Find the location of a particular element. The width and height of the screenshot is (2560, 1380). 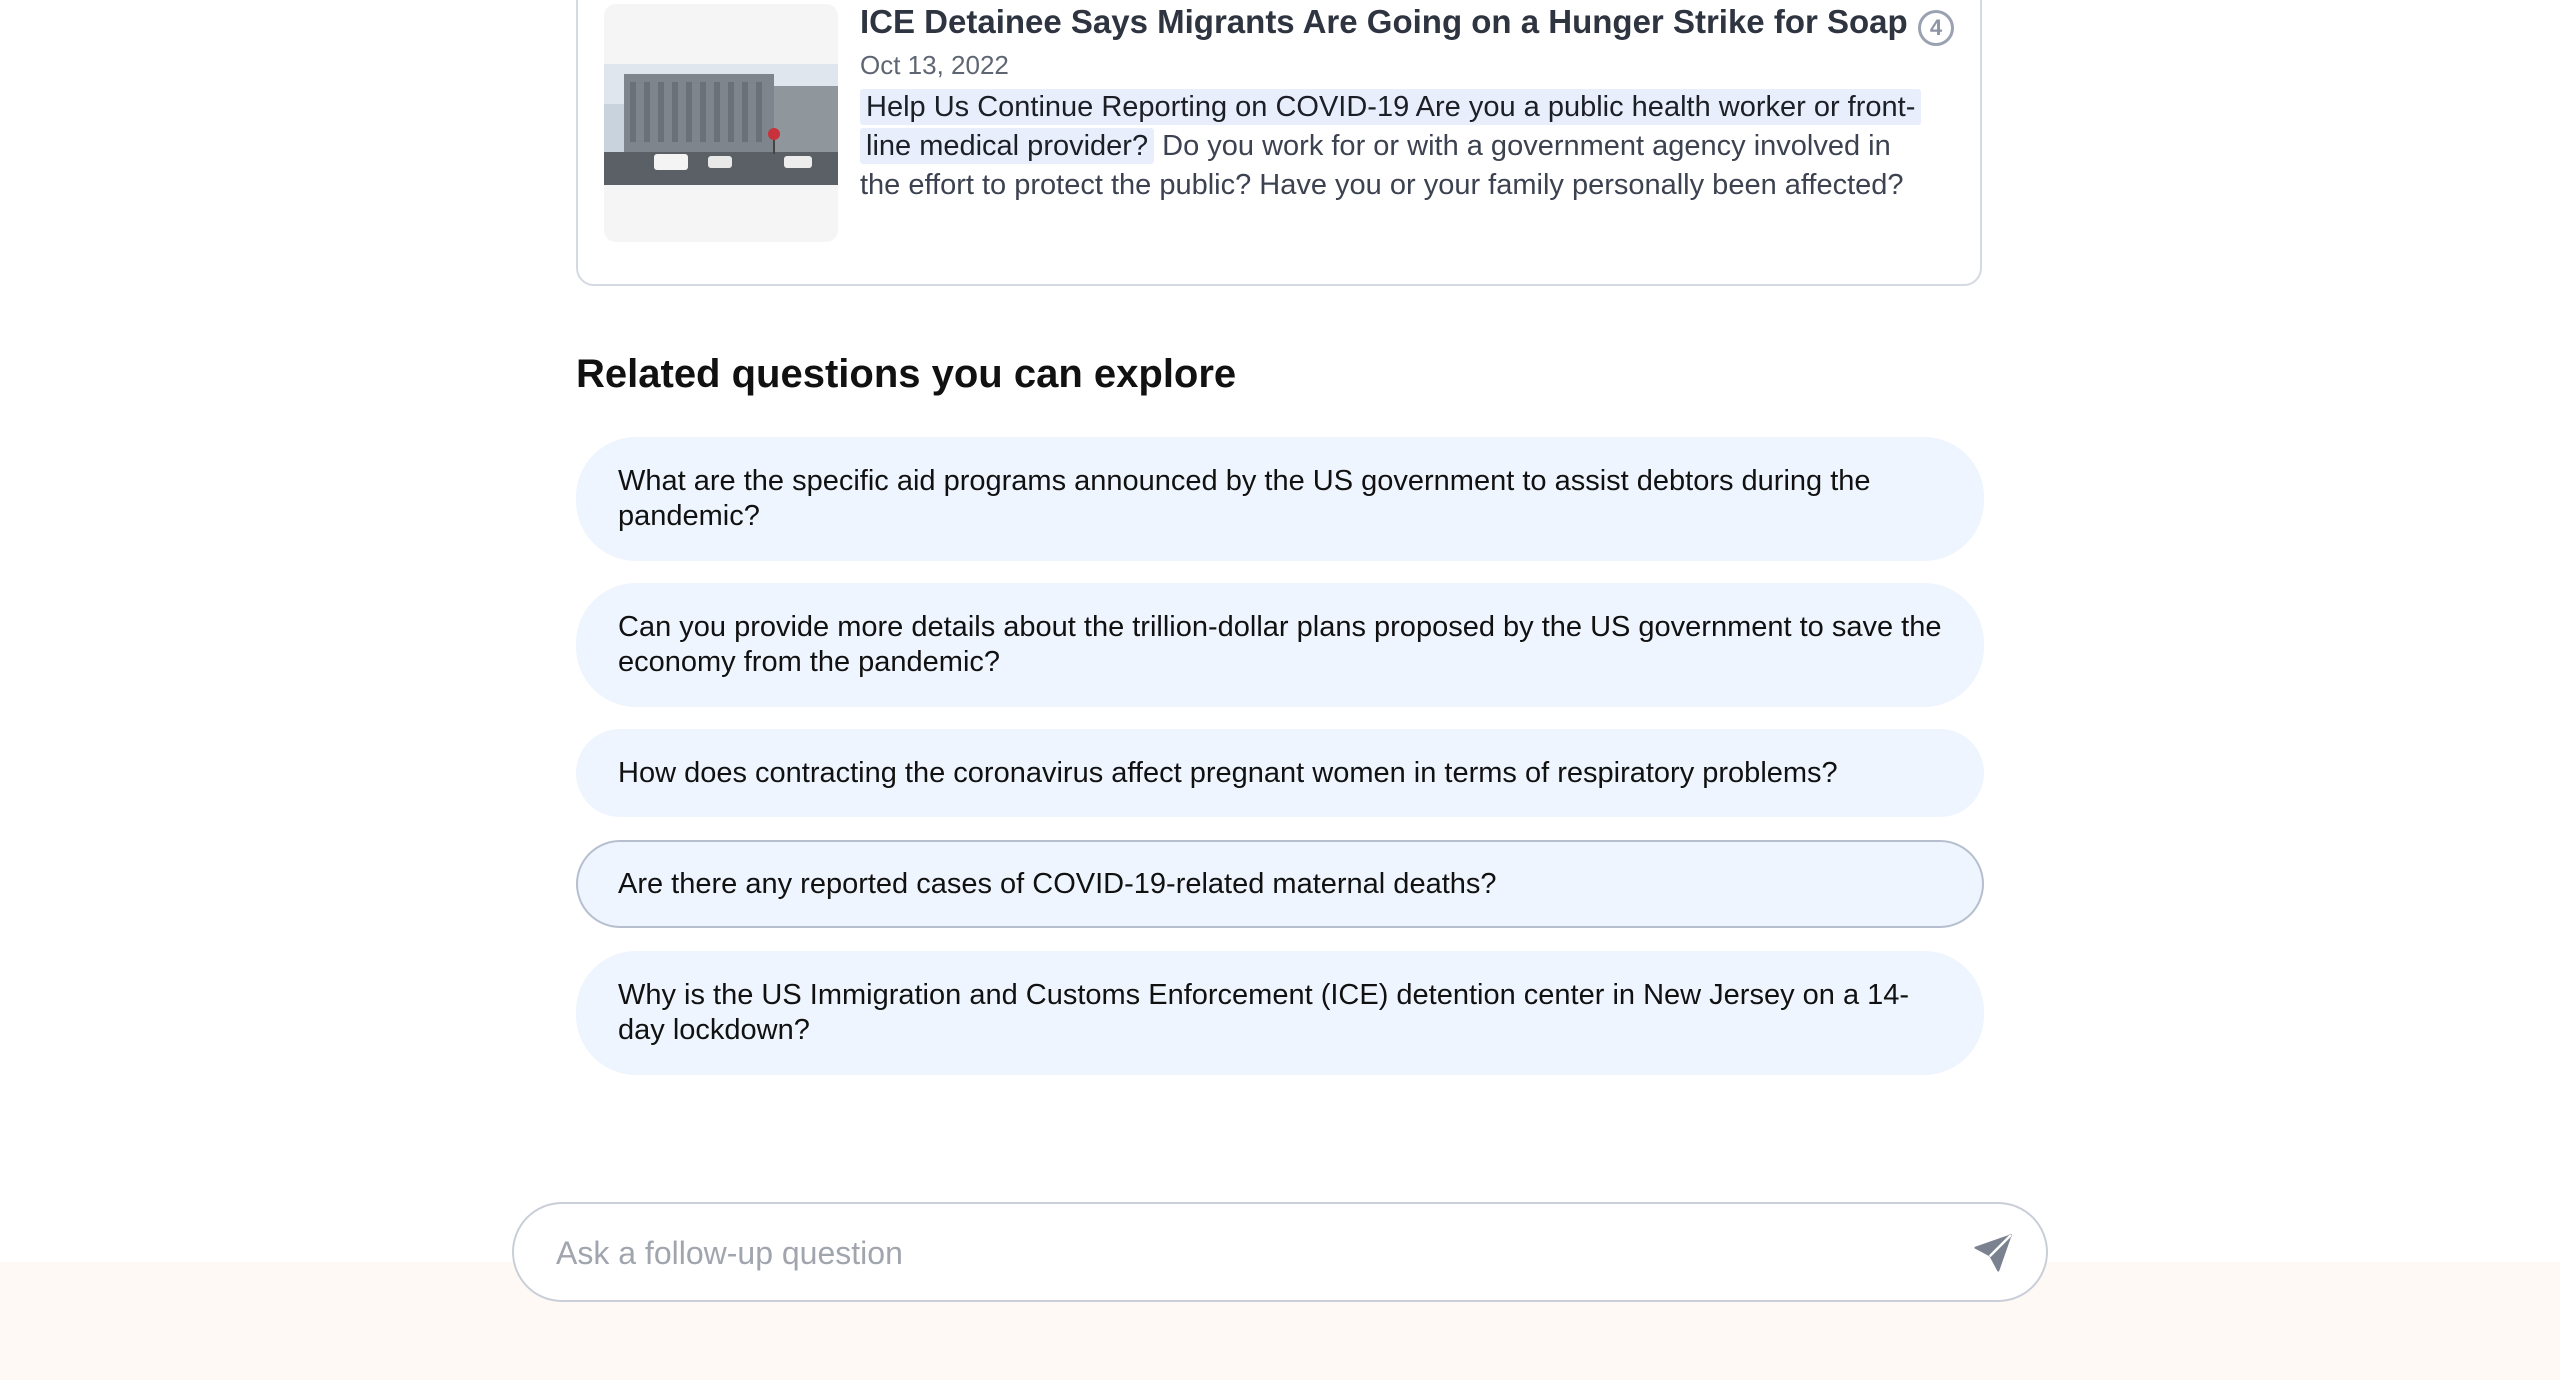

followup-bar is located at coordinates (1280, 1252).